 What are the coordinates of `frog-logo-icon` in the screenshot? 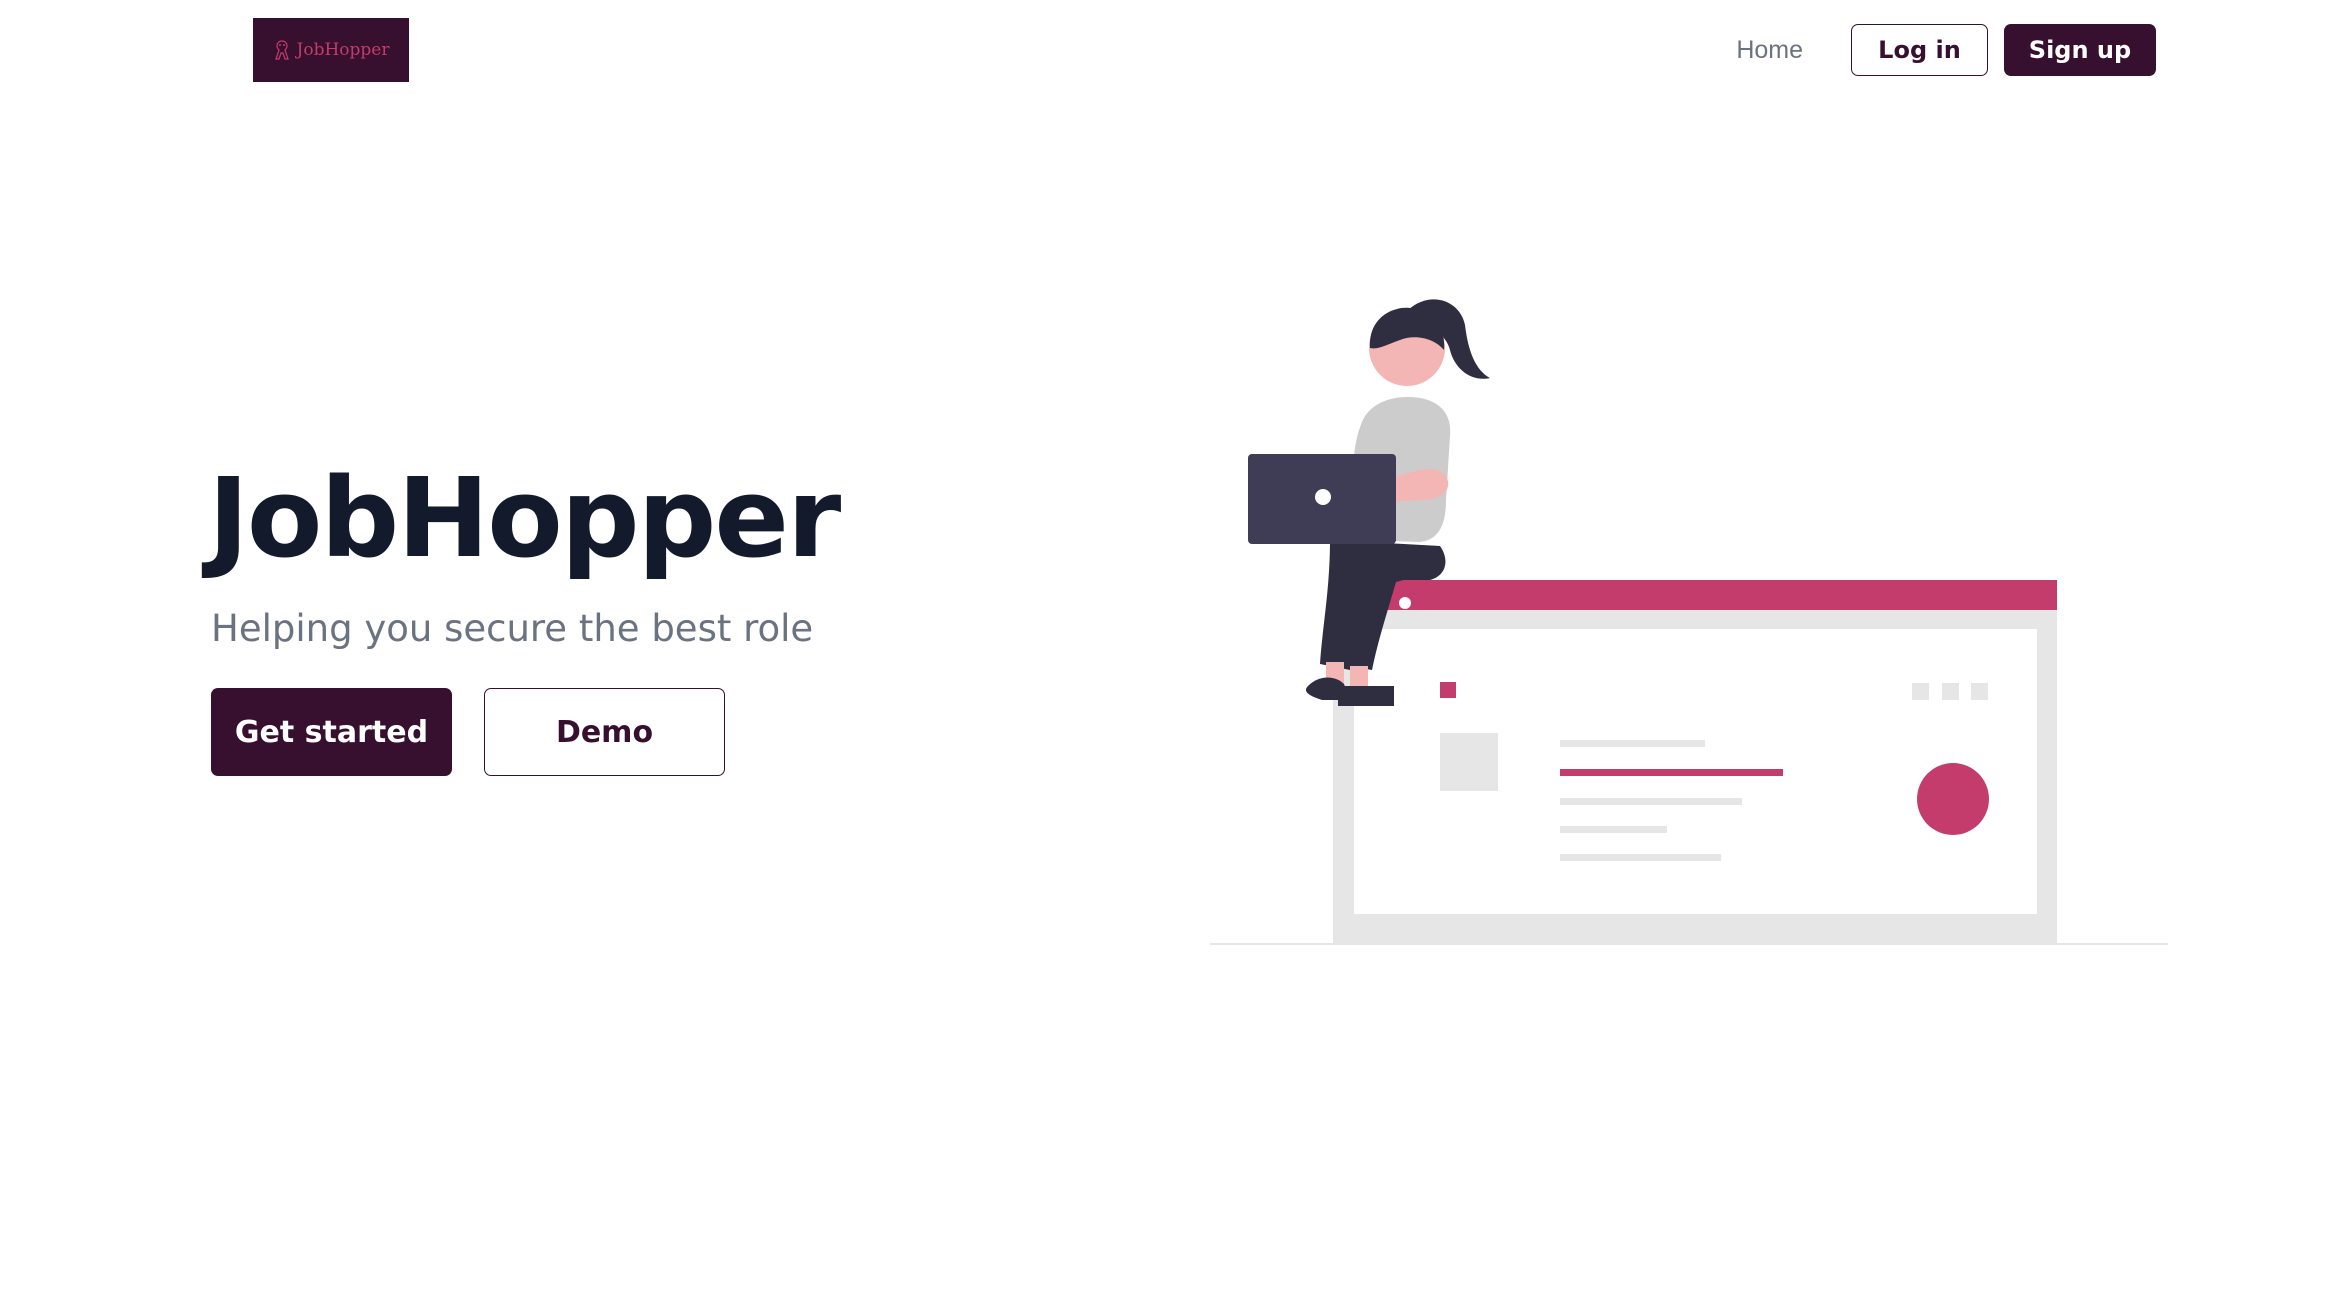 It's located at (281, 50).